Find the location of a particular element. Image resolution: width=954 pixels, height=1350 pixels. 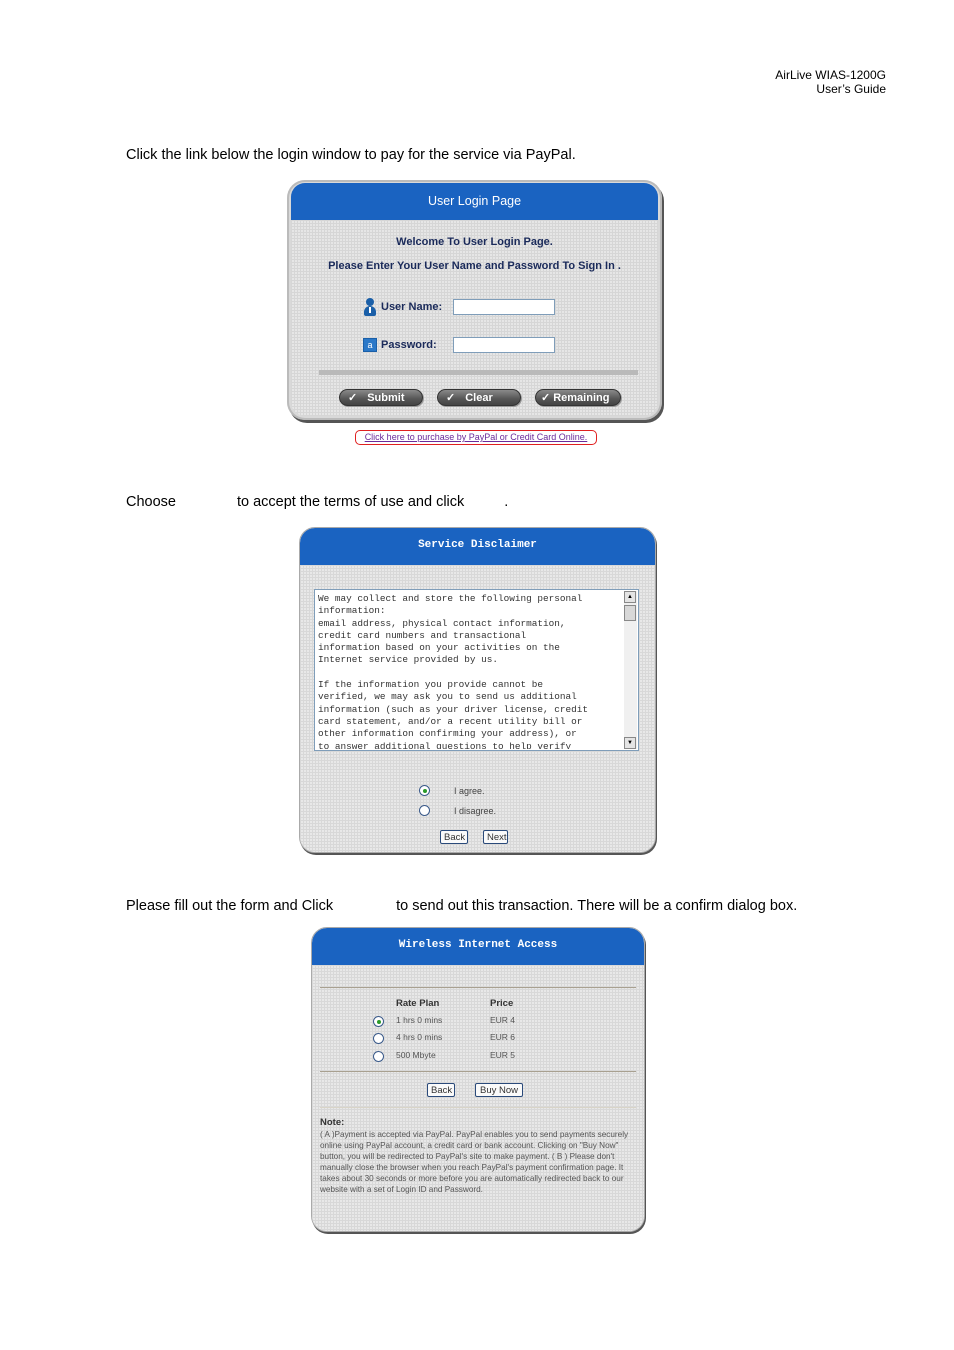

agree-option: I agree. is located at coordinates (452, 790).